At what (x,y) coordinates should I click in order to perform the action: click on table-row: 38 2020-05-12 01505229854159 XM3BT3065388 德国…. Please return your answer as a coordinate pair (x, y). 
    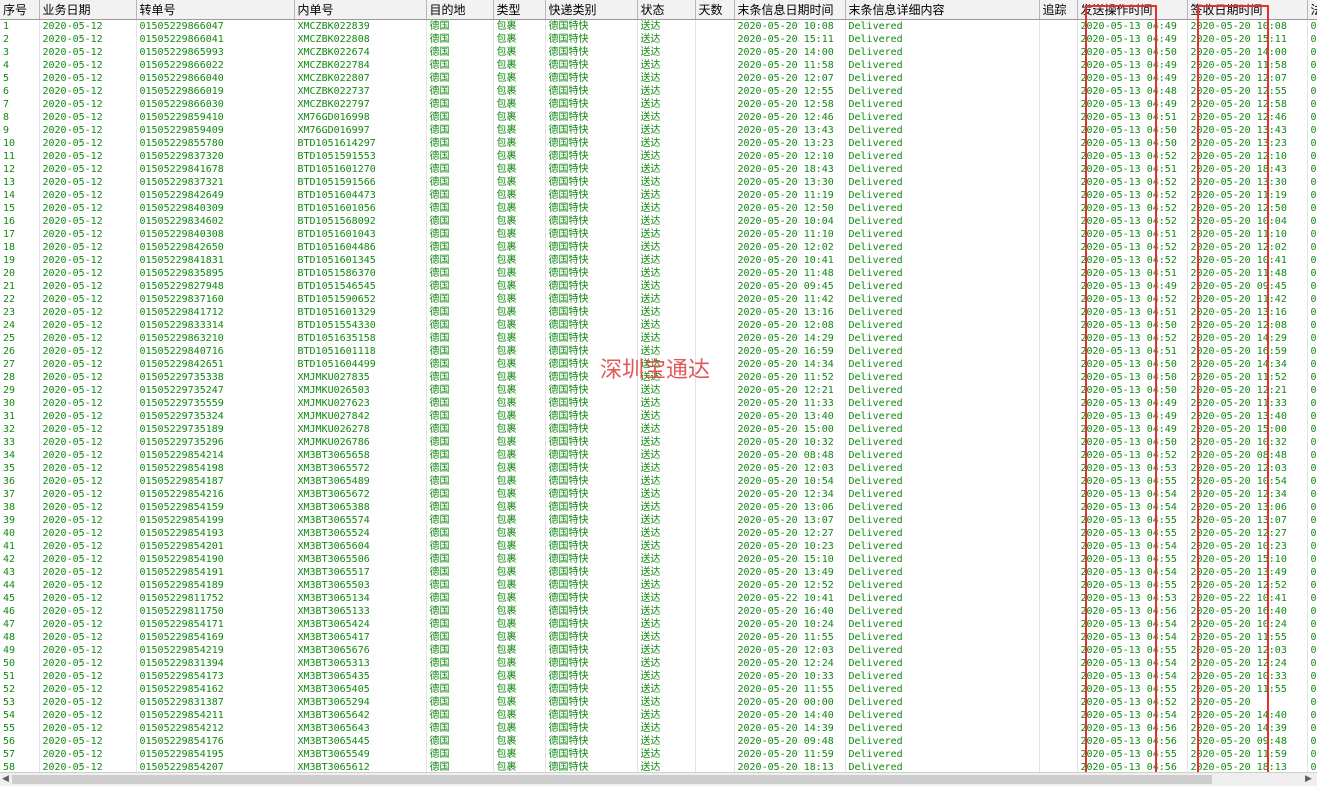
    Looking at the image, I should click on (658, 507).